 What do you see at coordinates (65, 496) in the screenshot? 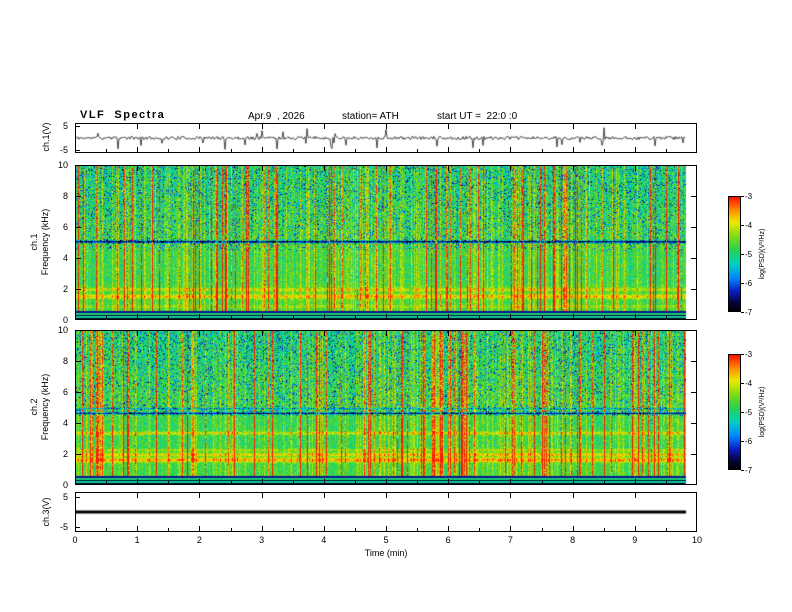
I see `y-tick-label: 5` at bounding box center [65, 496].